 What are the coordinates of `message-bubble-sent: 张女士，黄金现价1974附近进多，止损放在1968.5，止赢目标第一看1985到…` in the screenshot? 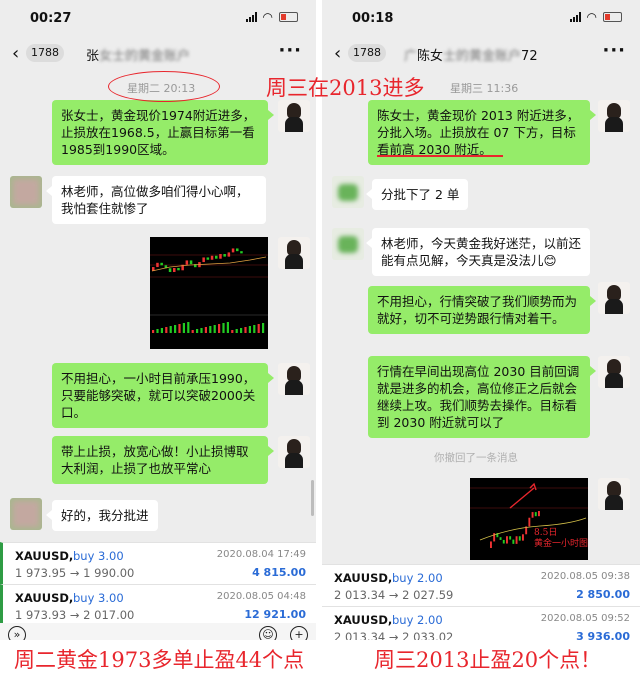 It's located at (163, 132).